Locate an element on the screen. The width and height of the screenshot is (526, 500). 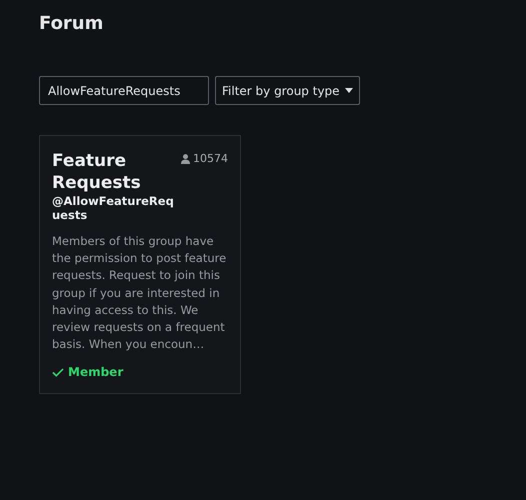
page-title: Forum is located at coordinates (71, 24).